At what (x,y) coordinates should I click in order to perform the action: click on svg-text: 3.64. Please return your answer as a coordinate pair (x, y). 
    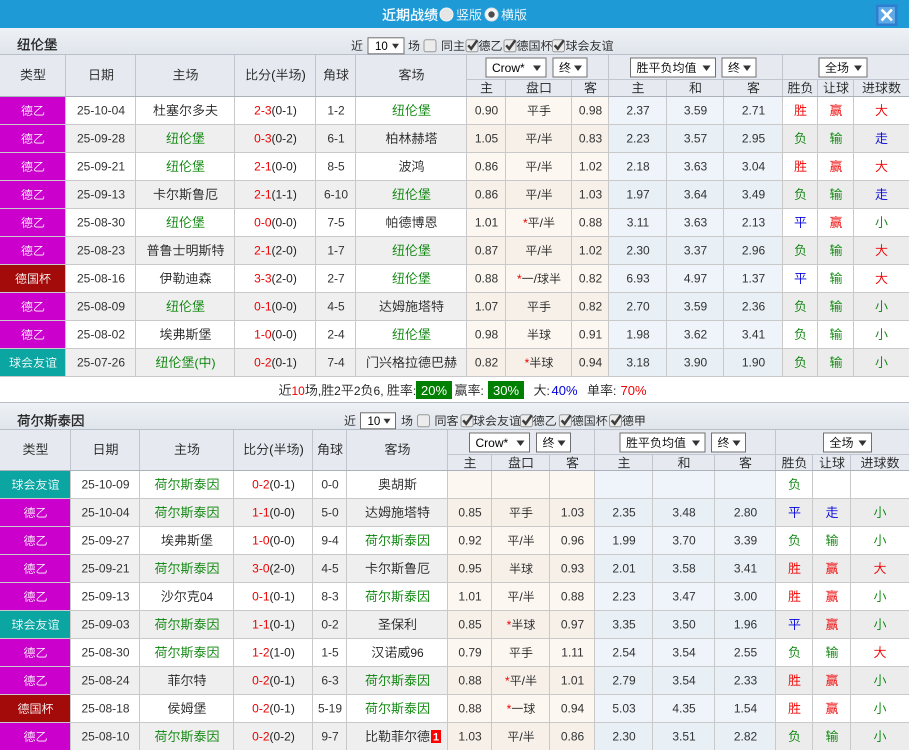
    Looking at the image, I should click on (696, 194).